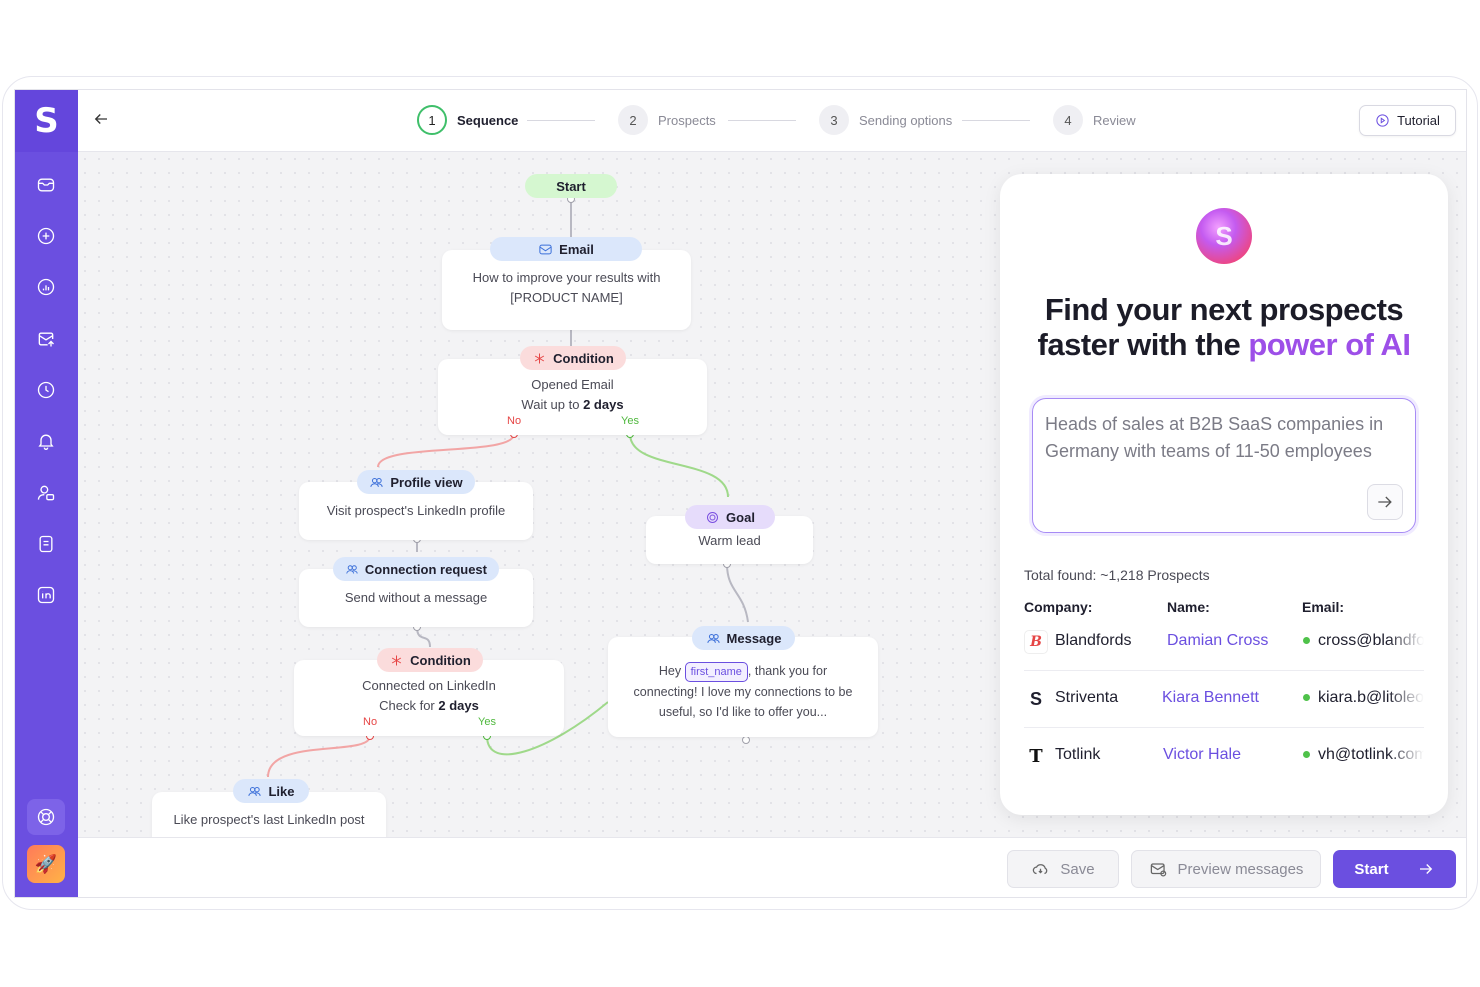 This screenshot has height=987, width=1480. I want to click on striventa-logo-icon: S, so click(1035, 698).